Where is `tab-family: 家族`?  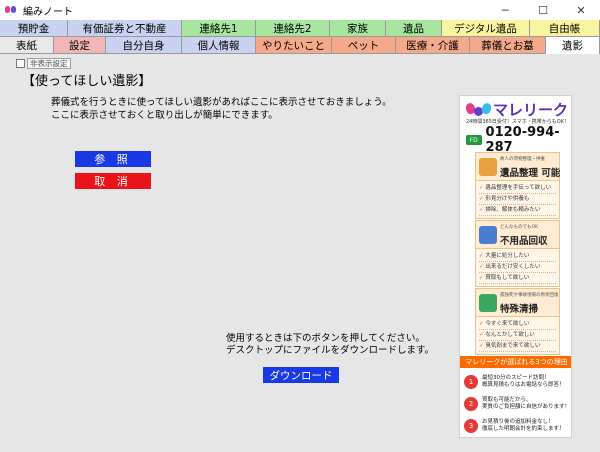 tab-family: 家族 is located at coordinates (358, 28).